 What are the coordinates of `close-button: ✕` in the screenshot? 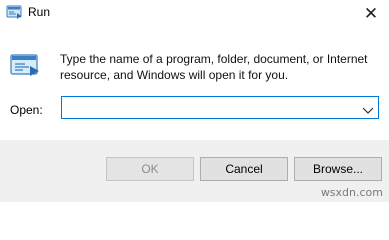 It's located at (371, 13).